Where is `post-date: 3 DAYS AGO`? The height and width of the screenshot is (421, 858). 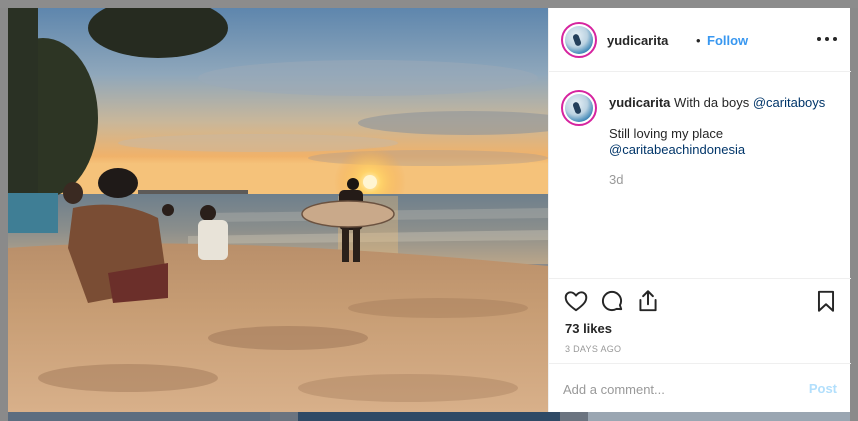
post-date: 3 DAYS AGO is located at coordinates (593, 349).